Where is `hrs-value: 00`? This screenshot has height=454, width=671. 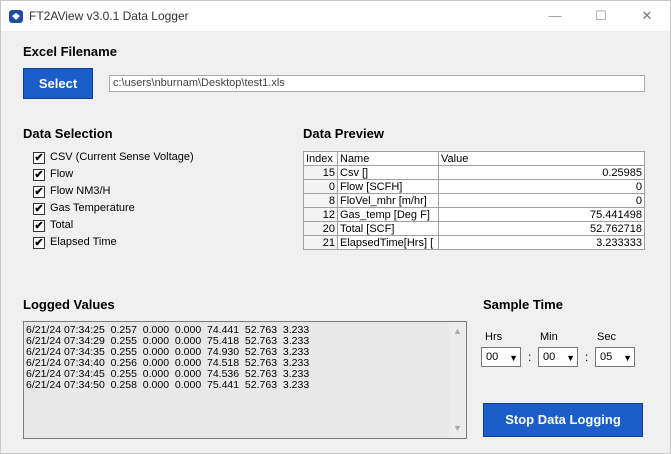 hrs-value: 00 is located at coordinates (492, 357).